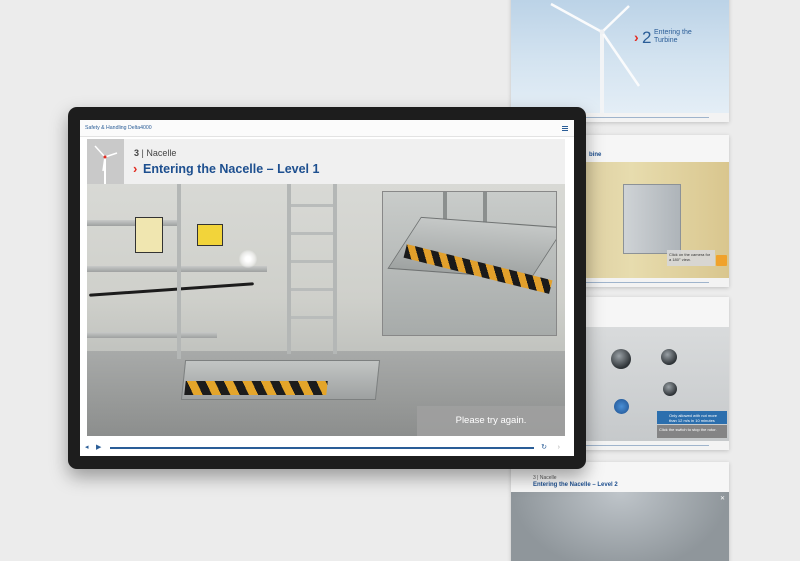  Describe the element at coordinates (575, 485) in the screenshot. I see `thumbnail-title: Entering the Nacelle – Level 2` at that location.